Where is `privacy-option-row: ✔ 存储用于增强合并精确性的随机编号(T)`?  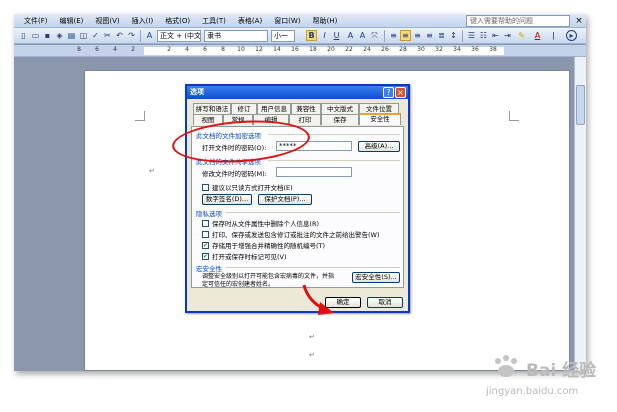 privacy-option-row: ✔ 存储用于增强合并精确性的随机编号(T) is located at coordinates (263, 245).